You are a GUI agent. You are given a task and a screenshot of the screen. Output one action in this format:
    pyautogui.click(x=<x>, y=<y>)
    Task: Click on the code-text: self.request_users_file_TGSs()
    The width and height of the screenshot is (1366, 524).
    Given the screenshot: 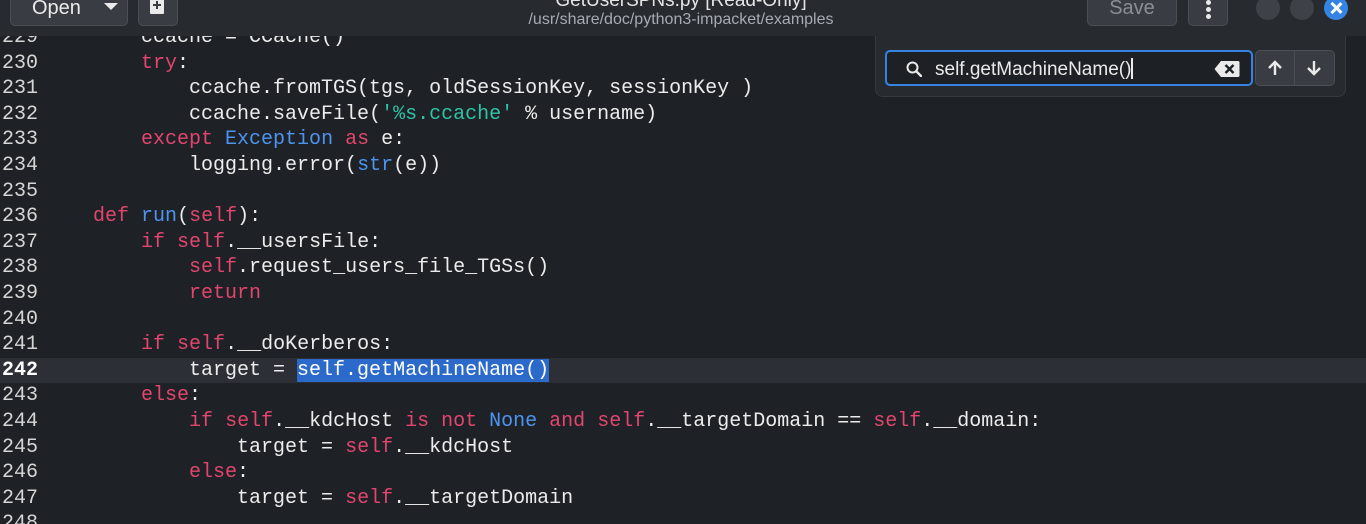 What is the action you would take?
    pyautogui.click(x=297, y=268)
    